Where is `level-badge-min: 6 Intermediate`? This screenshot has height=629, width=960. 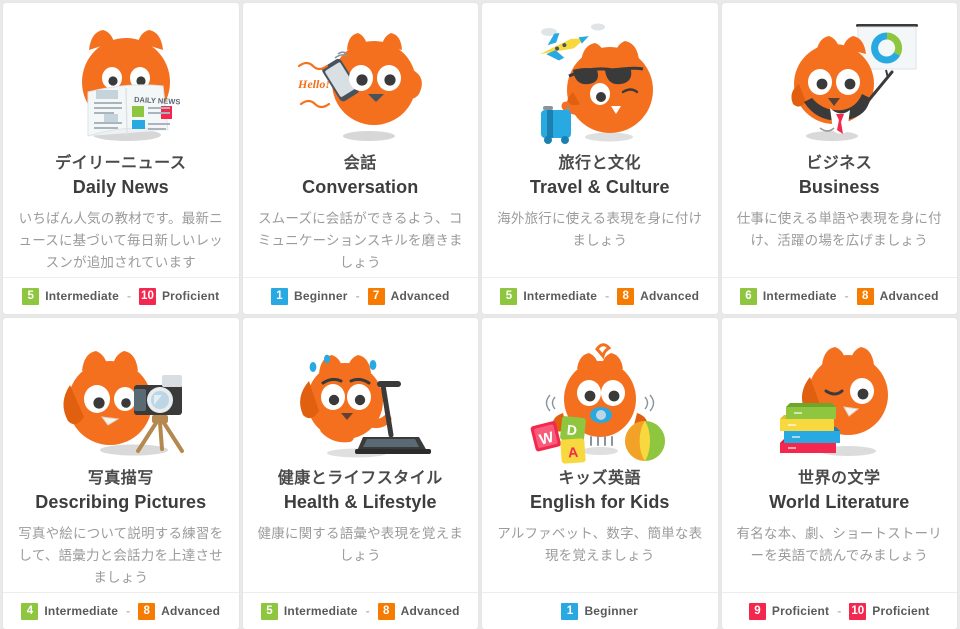 level-badge-min: 6 Intermediate is located at coordinates (788, 296).